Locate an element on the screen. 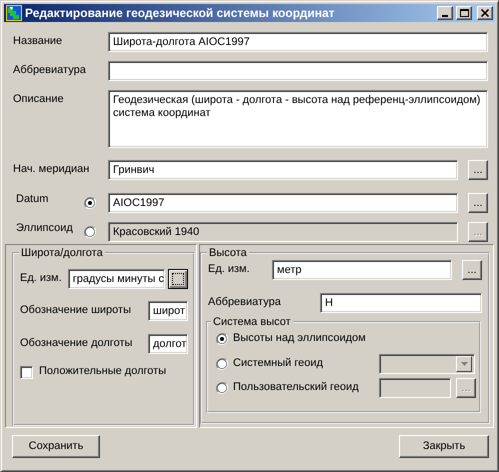 Image resolution: width=499 pixels, height=472 pixels. field-label: Обозначение долготы is located at coordinates (76, 342).